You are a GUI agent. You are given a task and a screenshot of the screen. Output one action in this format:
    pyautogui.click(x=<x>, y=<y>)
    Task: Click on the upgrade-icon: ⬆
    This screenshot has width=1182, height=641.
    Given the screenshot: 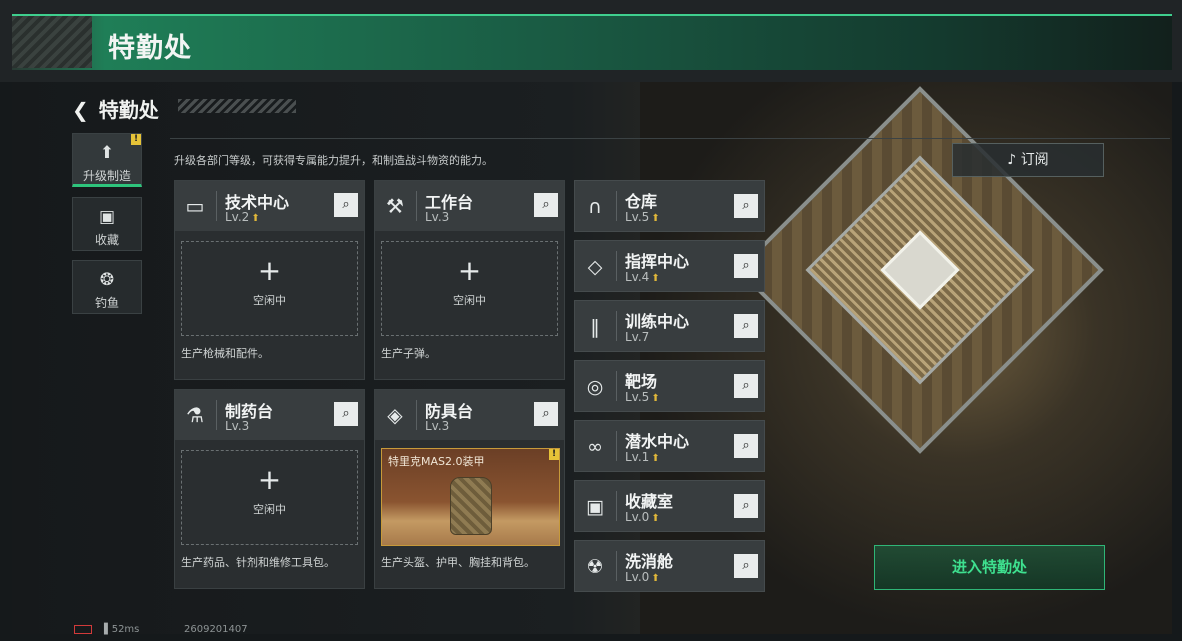 What is the action you would take?
    pyautogui.click(x=107, y=153)
    